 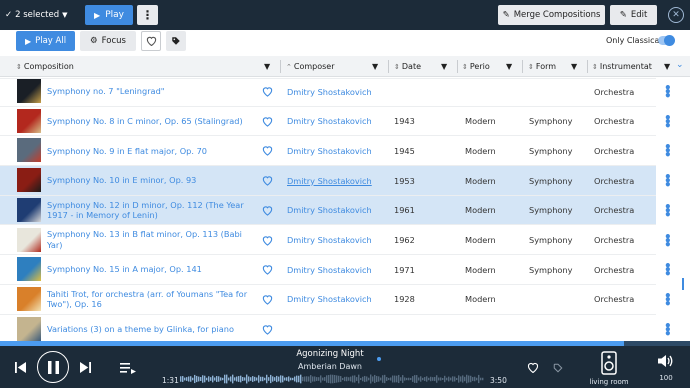 What do you see at coordinates (680, 65) in the screenshot?
I see `chevron-down-icon: ⌄` at bounding box center [680, 65].